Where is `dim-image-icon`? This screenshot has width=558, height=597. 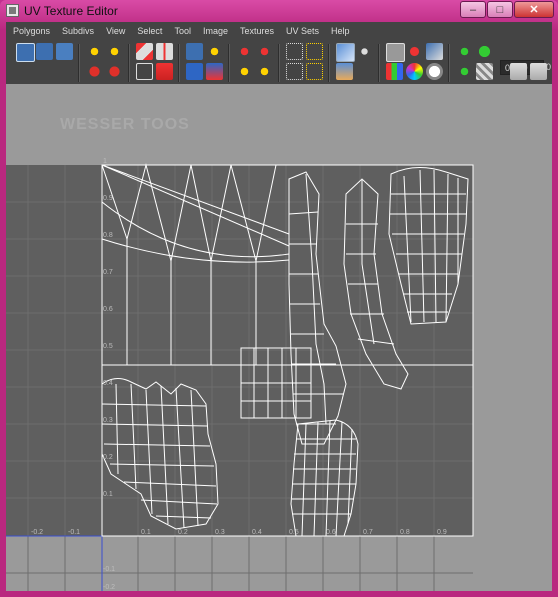 dim-image-icon is located at coordinates (364, 51).